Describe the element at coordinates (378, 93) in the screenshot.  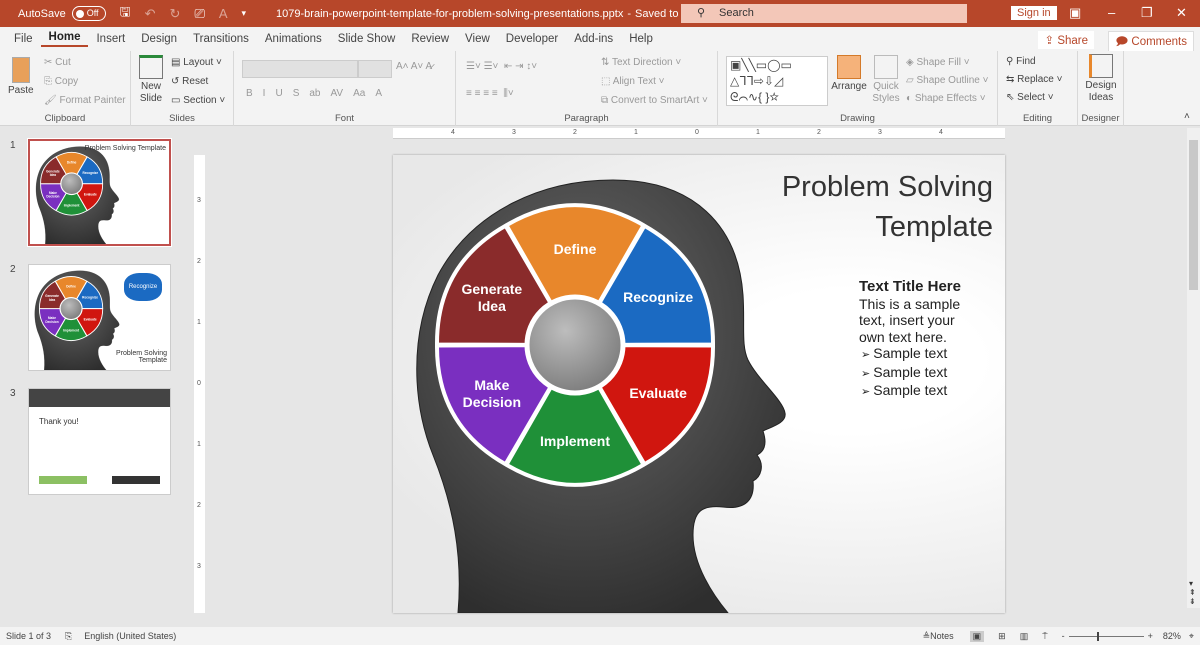
I see `font-format-button: A` at that location.